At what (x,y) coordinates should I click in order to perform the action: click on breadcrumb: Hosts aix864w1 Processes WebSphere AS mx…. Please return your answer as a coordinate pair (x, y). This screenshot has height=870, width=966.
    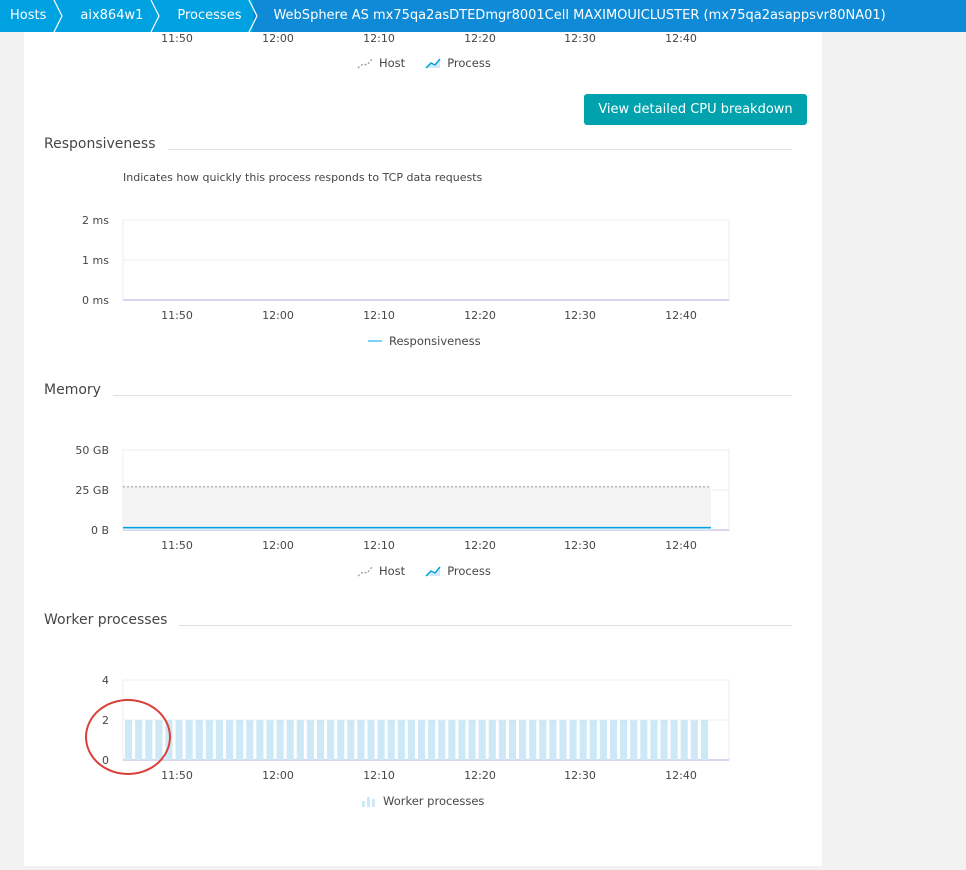
    Looking at the image, I should click on (483, 16).